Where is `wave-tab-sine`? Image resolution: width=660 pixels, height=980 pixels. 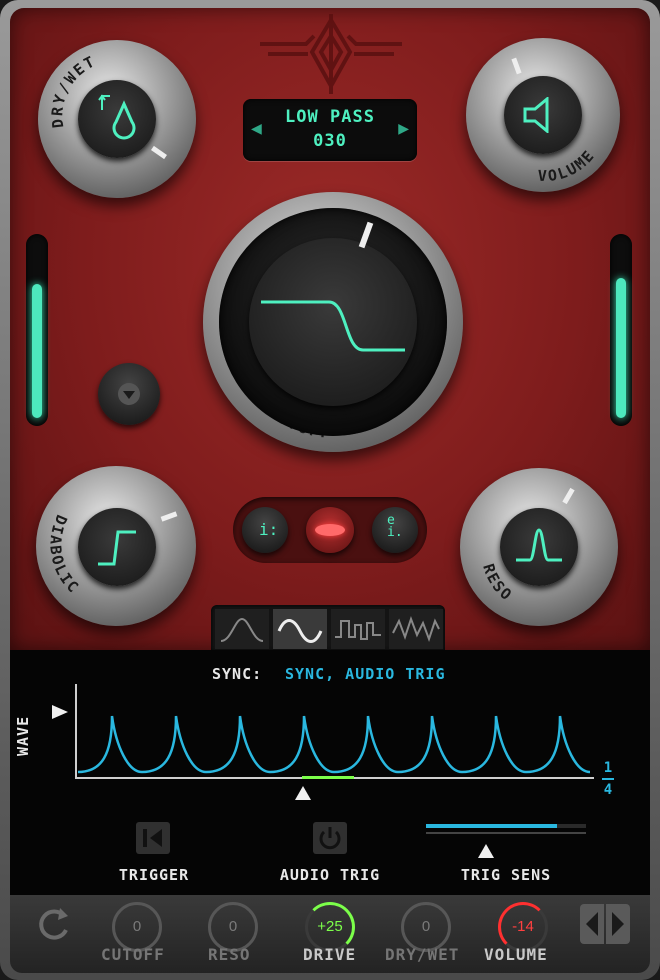 wave-tab-sine is located at coordinates (300, 629).